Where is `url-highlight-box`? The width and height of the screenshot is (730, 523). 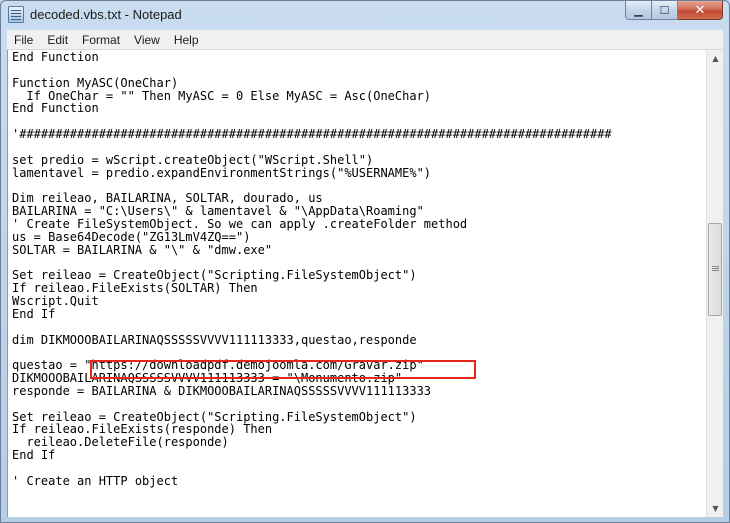 url-highlight-box is located at coordinates (283, 369).